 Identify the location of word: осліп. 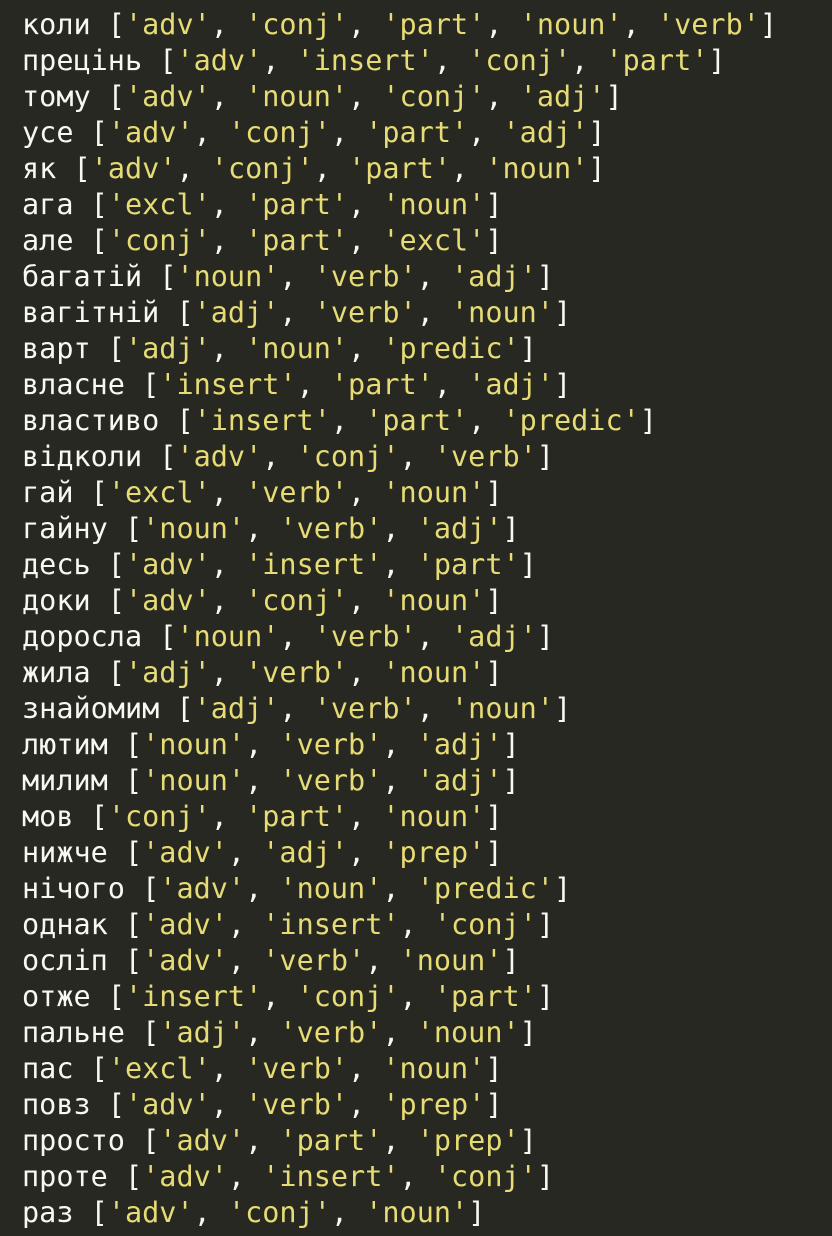
(65, 960).